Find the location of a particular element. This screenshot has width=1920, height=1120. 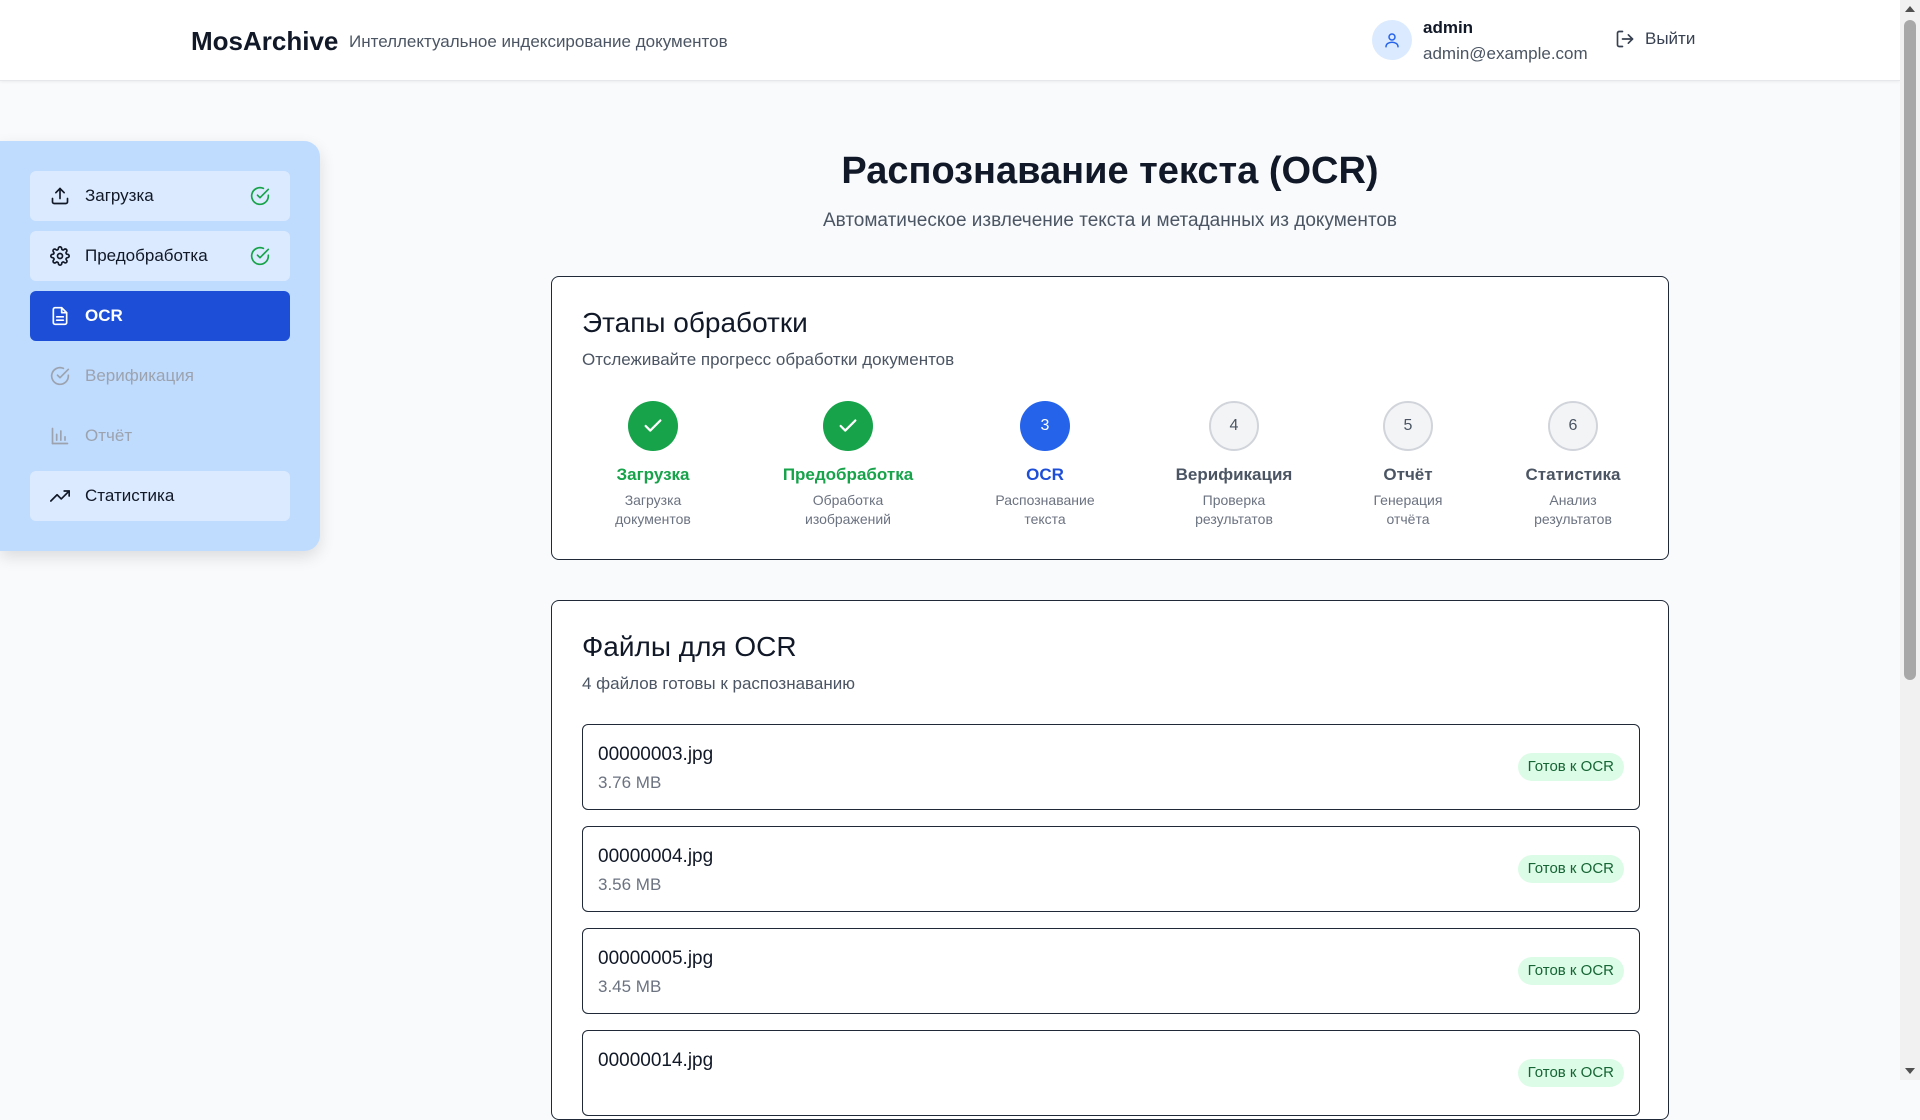

step-report: 5 Отчёт Генерация отчёта is located at coordinates (1408, 465).